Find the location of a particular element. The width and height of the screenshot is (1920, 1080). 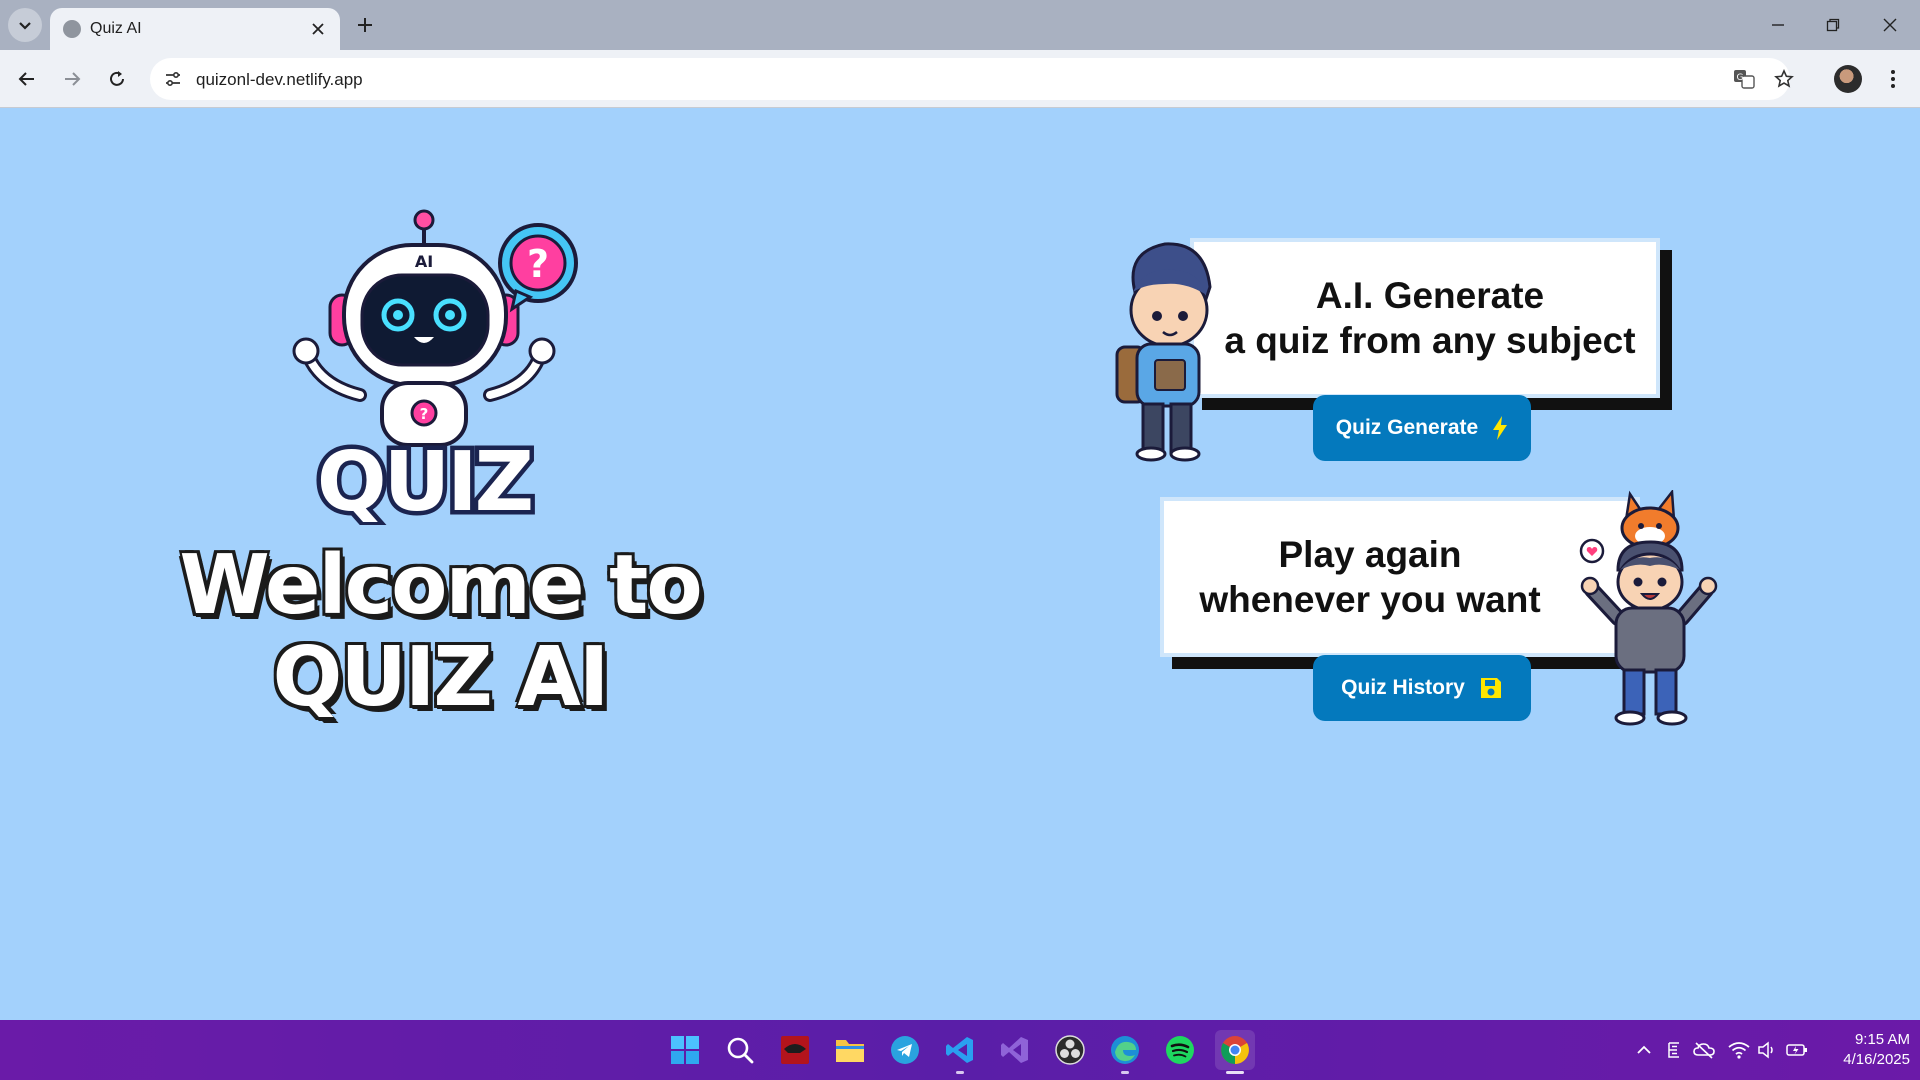

welcome-heading: Welcome to QUIZ AI is located at coordinates (440, 632).